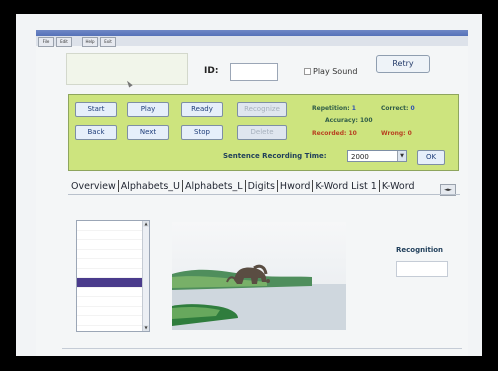 Image resolution: width=498 pixels, height=371 pixels. Describe the element at coordinates (148, 109) in the screenshot. I see `play-button: Play` at that location.